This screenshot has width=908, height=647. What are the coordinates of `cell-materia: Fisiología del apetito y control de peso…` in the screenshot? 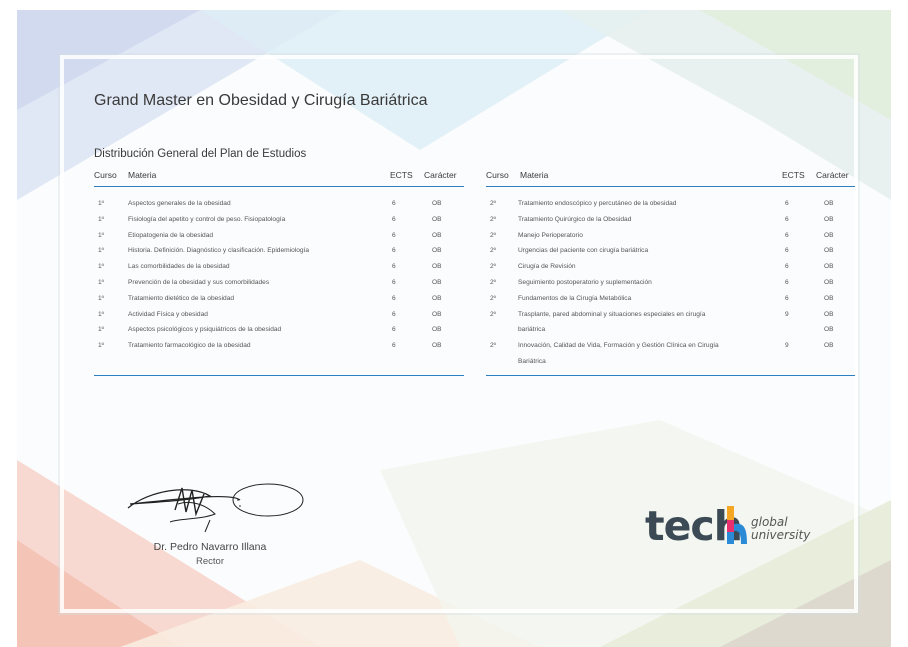 It's located at (207, 219).